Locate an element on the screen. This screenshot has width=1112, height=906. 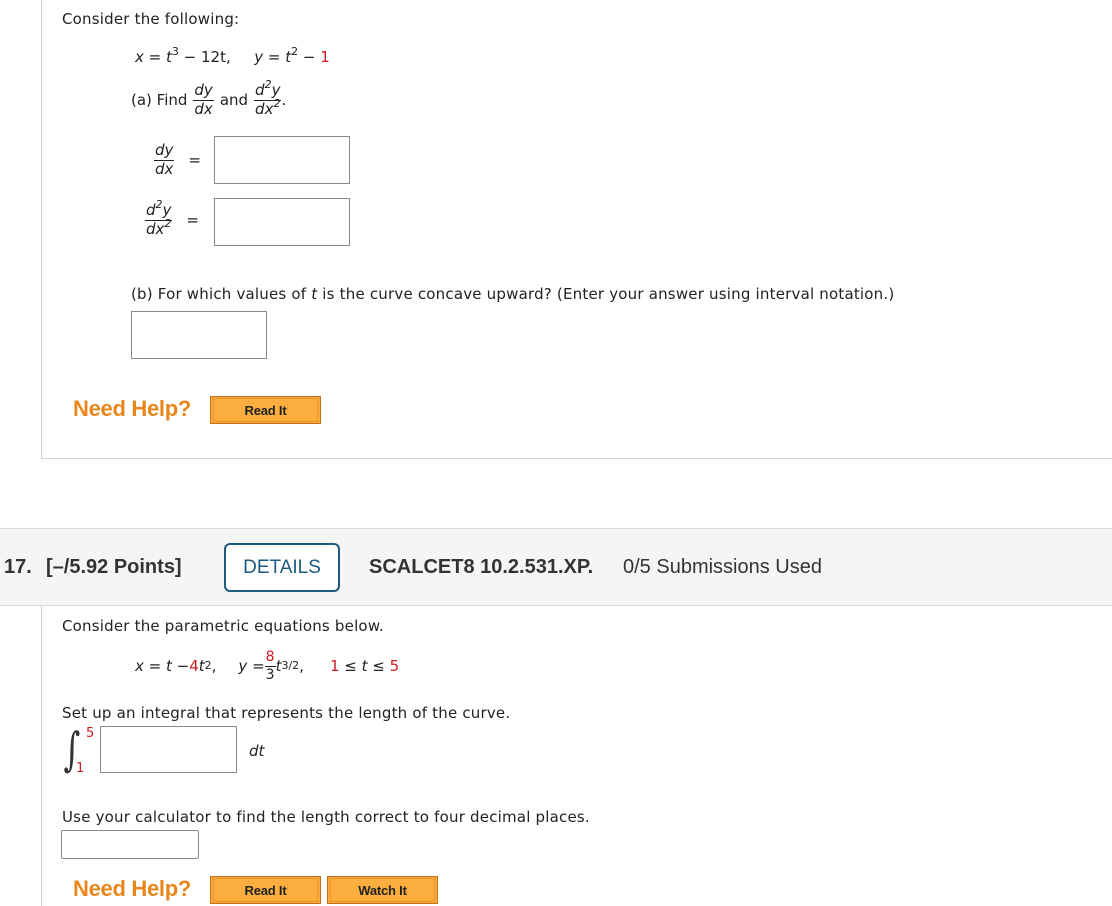
y-coefficient-fraction: 8 3 is located at coordinates (270, 666).